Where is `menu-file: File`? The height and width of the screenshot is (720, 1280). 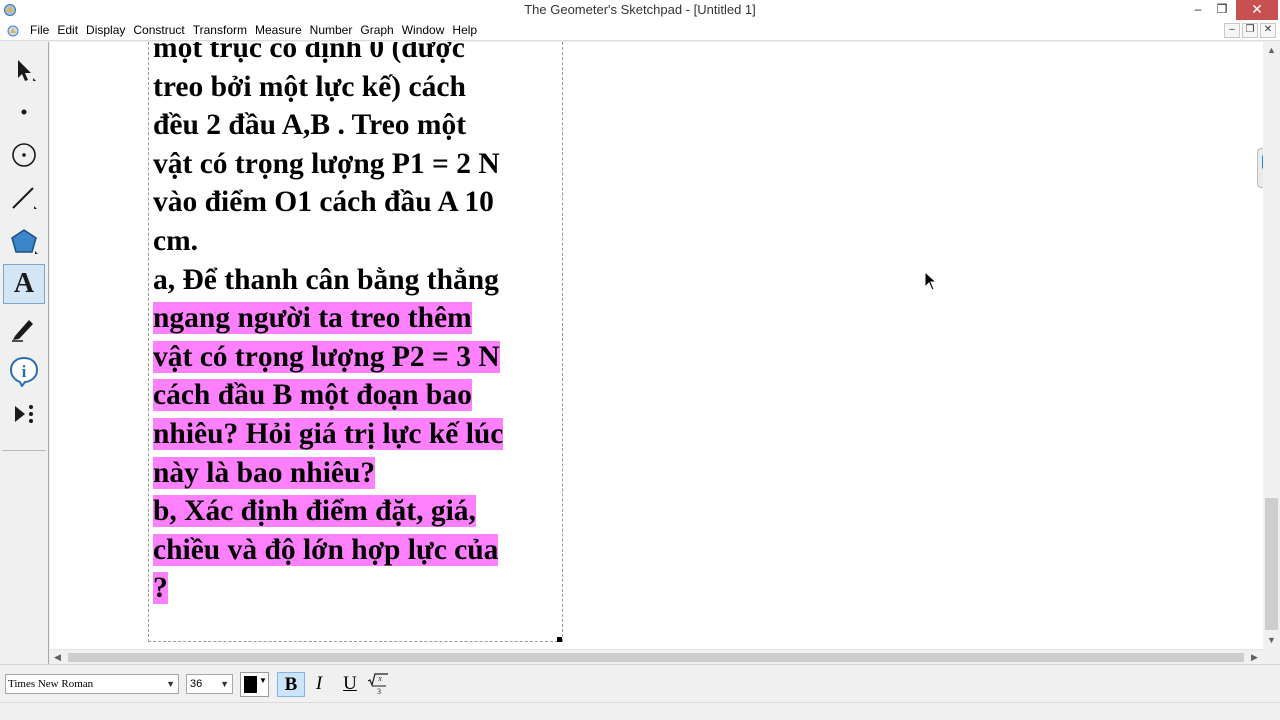 menu-file: File is located at coordinates (40, 30).